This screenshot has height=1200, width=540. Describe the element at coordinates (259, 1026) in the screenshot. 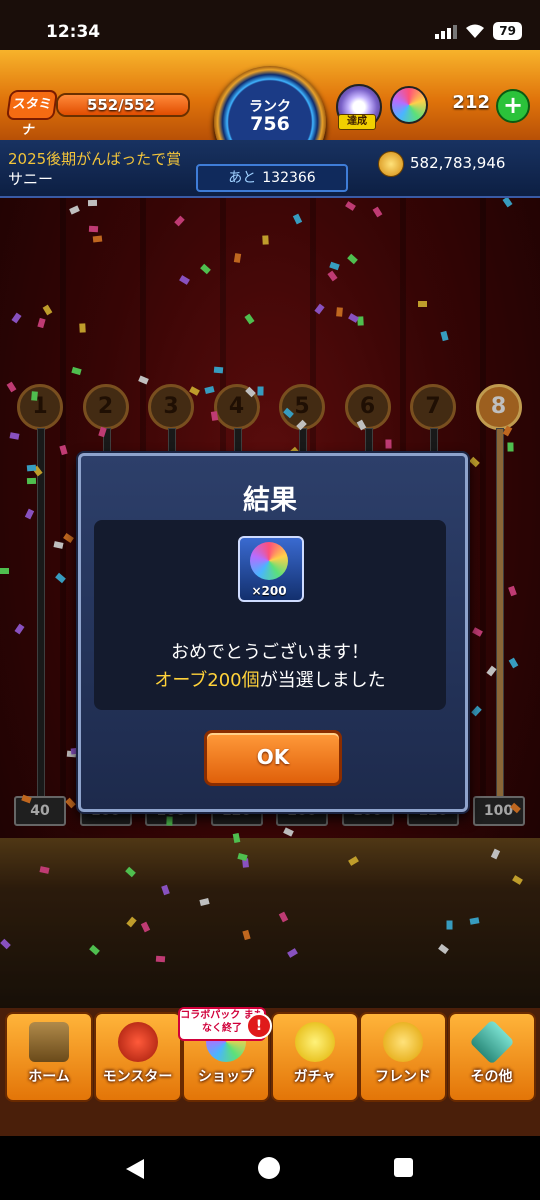

I see `alert-icon: !` at that location.